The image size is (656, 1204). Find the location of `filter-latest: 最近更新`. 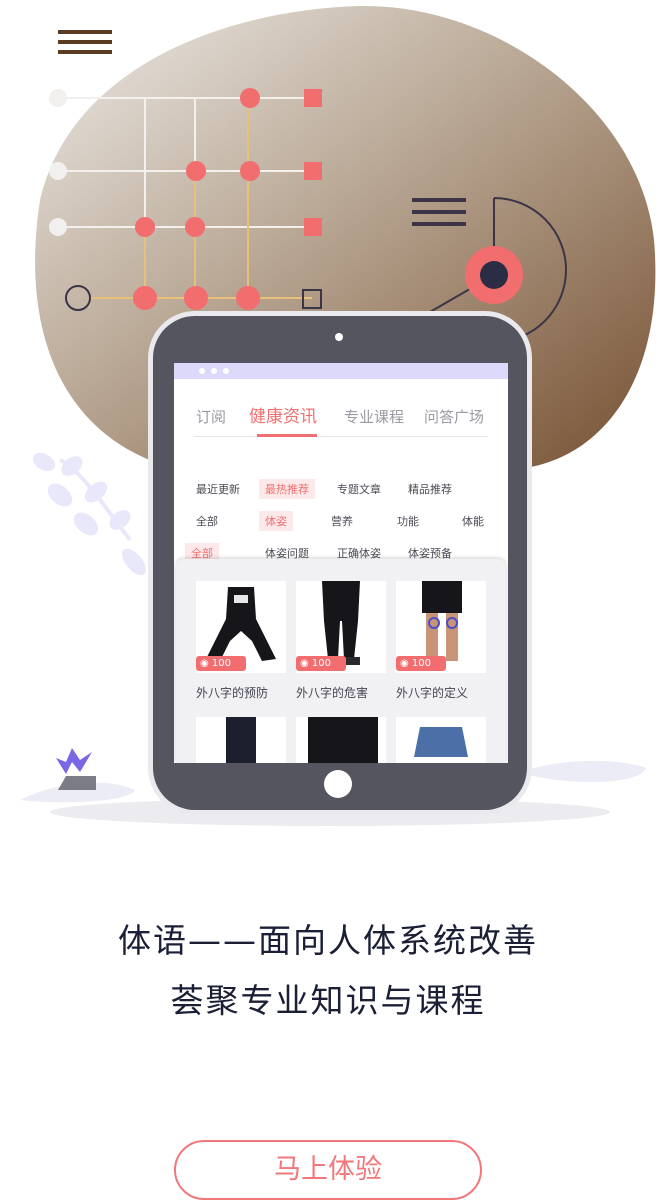

filter-latest: 最近更新 is located at coordinates (218, 489).